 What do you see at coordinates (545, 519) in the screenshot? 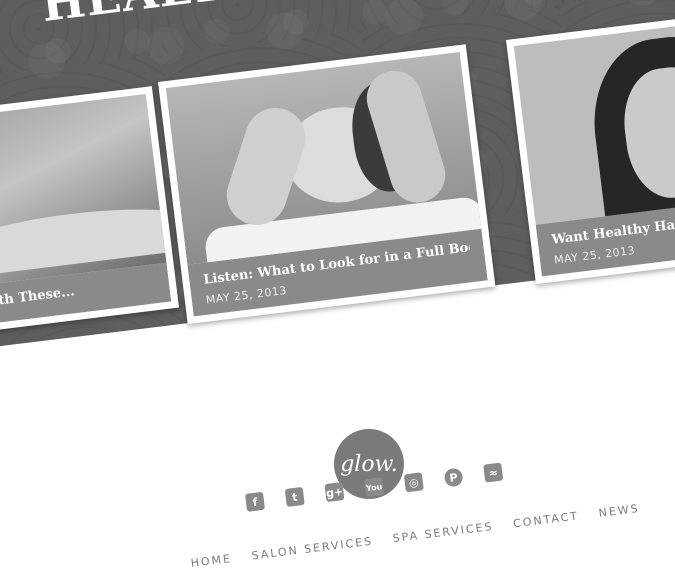
I see `nav-contact: CONTACT` at bounding box center [545, 519].